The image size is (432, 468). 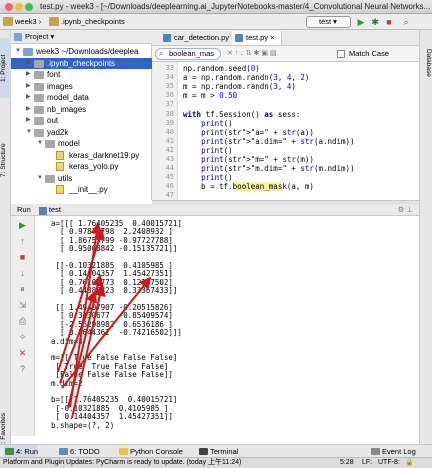 What do you see at coordinates (22, 369) in the screenshot?
I see `help-icon: ?` at bounding box center [22, 369].